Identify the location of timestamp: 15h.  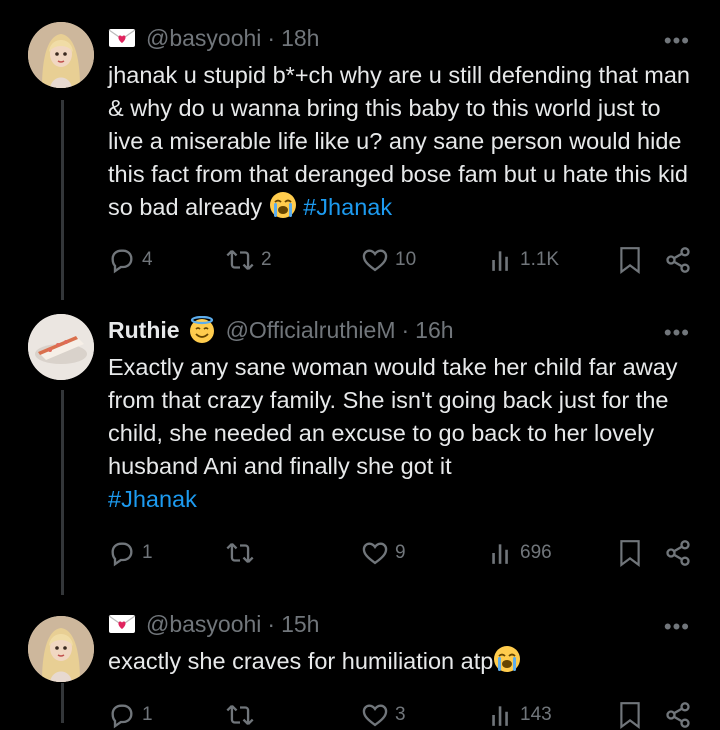
(300, 624).